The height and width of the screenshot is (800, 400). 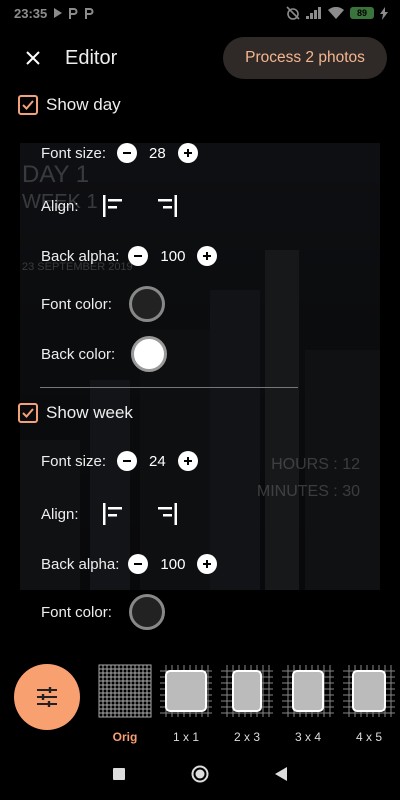 What do you see at coordinates (169, 387) in the screenshot?
I see `section-divider` at bounding box center [169, 387].